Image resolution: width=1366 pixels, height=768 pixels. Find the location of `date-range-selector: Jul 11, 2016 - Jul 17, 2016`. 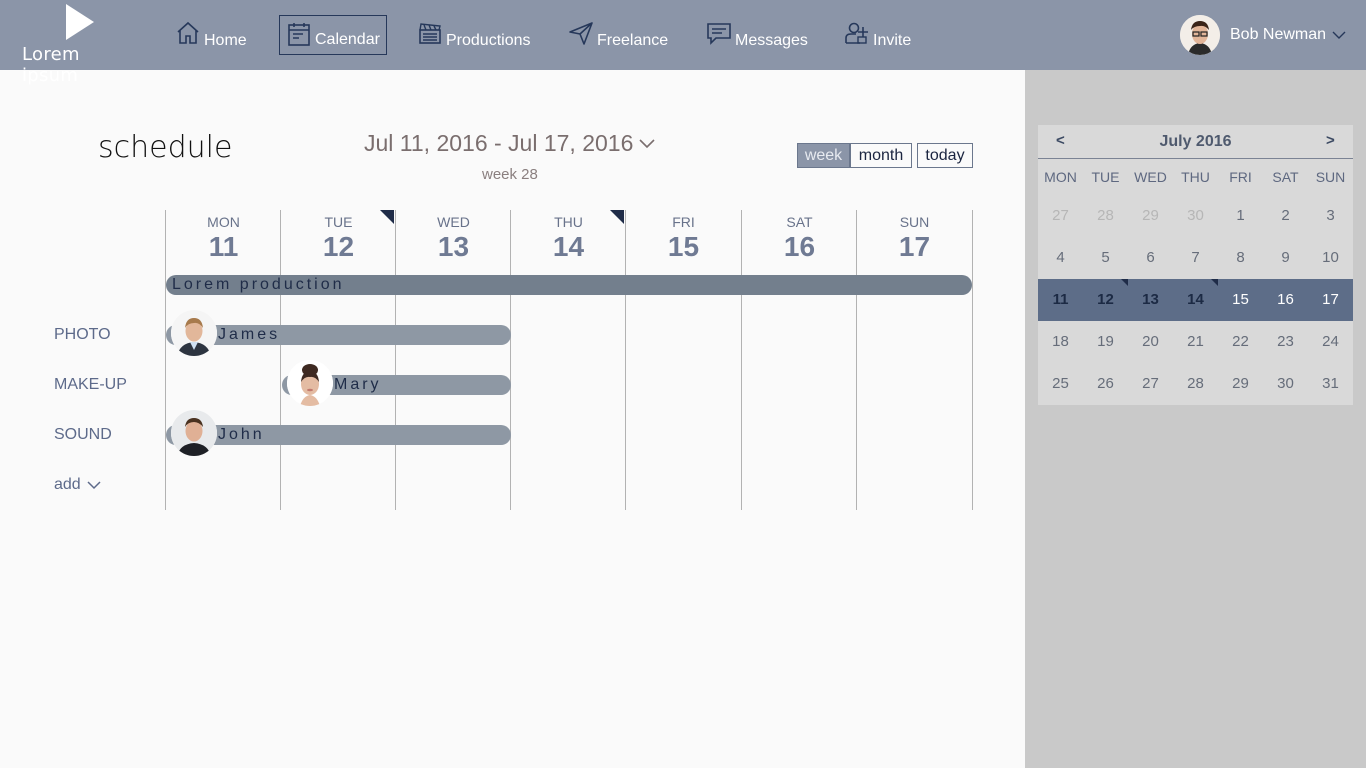

date-range-selector: Jul 11, 2016 - Jul 17, 2016 is located at coordinates (509, 143).